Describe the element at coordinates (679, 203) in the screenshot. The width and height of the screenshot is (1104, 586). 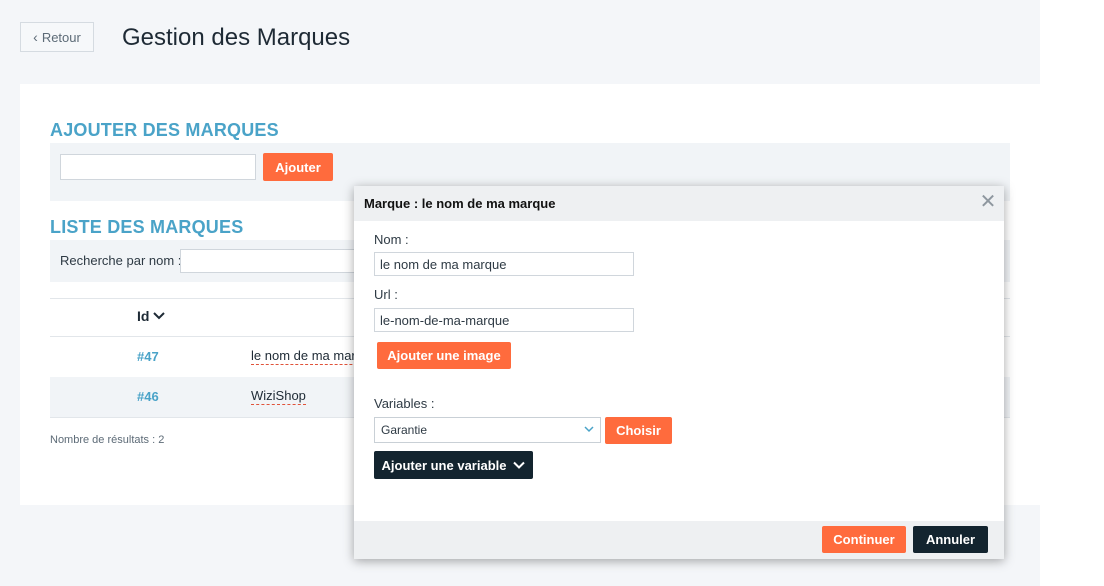
I see `modal-header: Marque : le nom de ma marque ✕` at that location.